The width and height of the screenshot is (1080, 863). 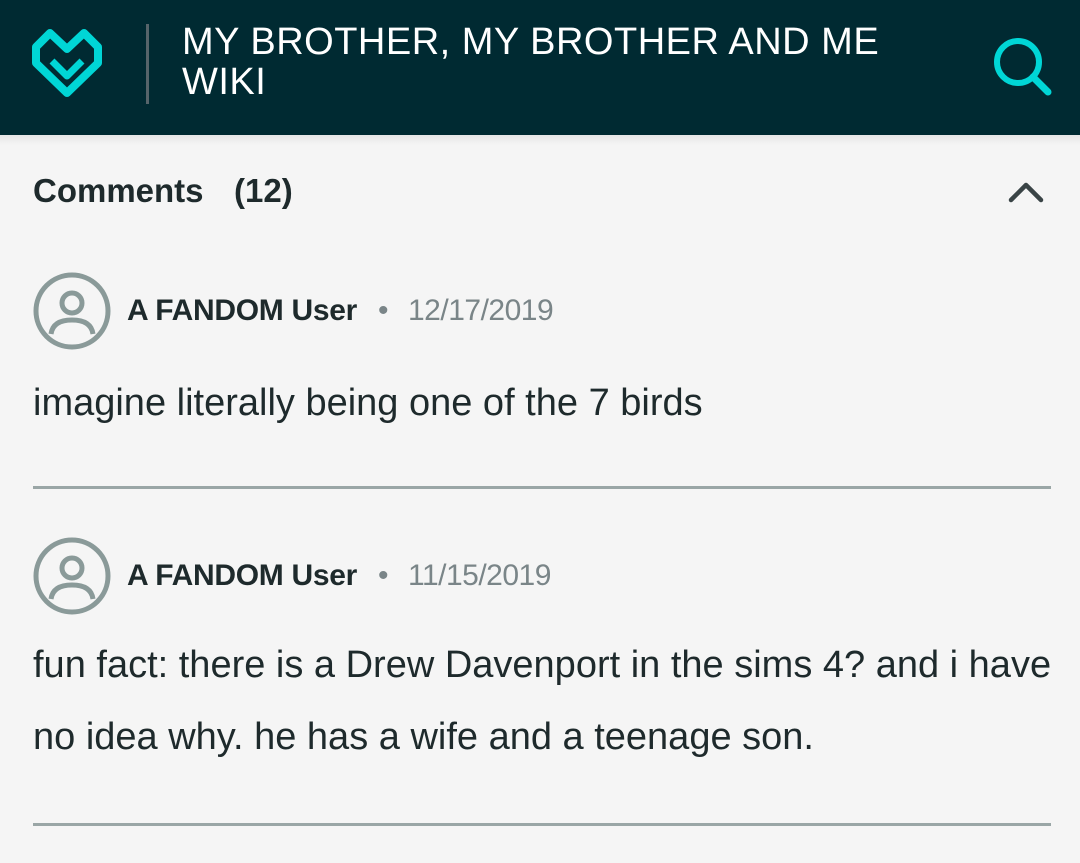 I want to click on comments-collapse-toggle: Comments (12), so click(x=543, y=193).